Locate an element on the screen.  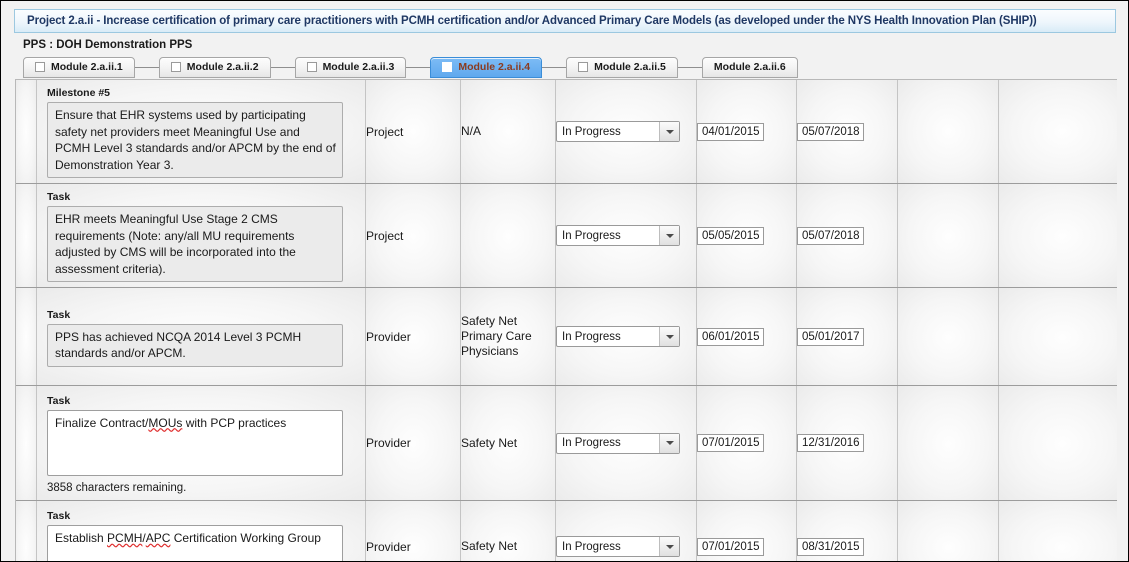
tab-module-2: Module 2.a.ii.2 is located at coordinates (214, 67).